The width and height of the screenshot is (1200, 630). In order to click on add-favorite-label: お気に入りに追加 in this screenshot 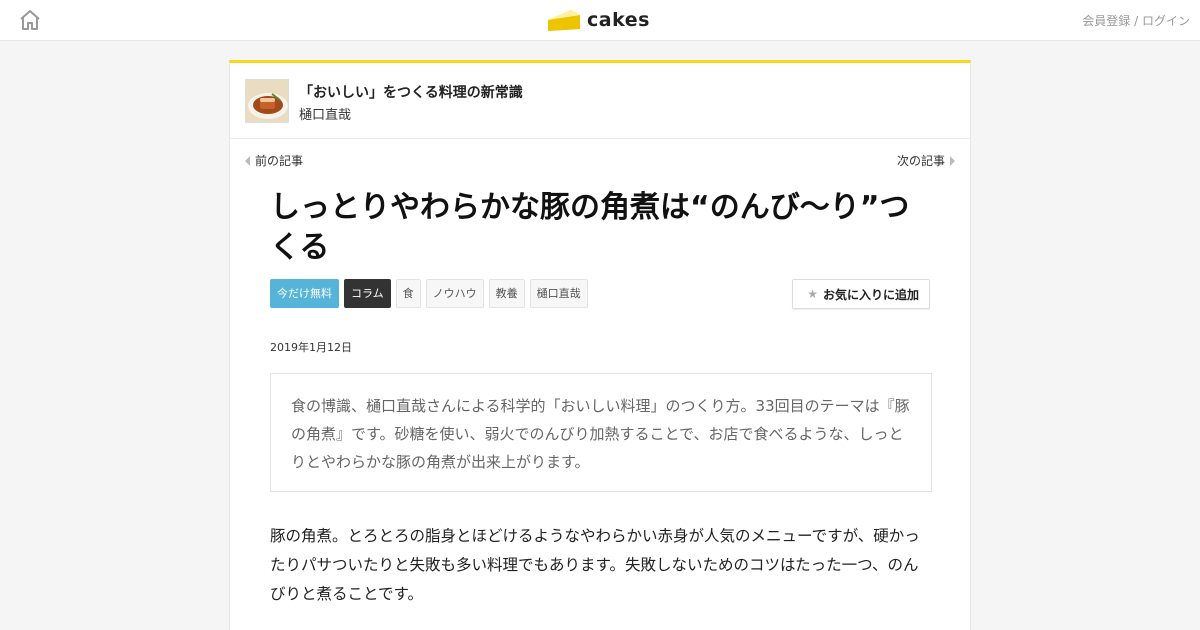, I will do `click(870, 294)`.